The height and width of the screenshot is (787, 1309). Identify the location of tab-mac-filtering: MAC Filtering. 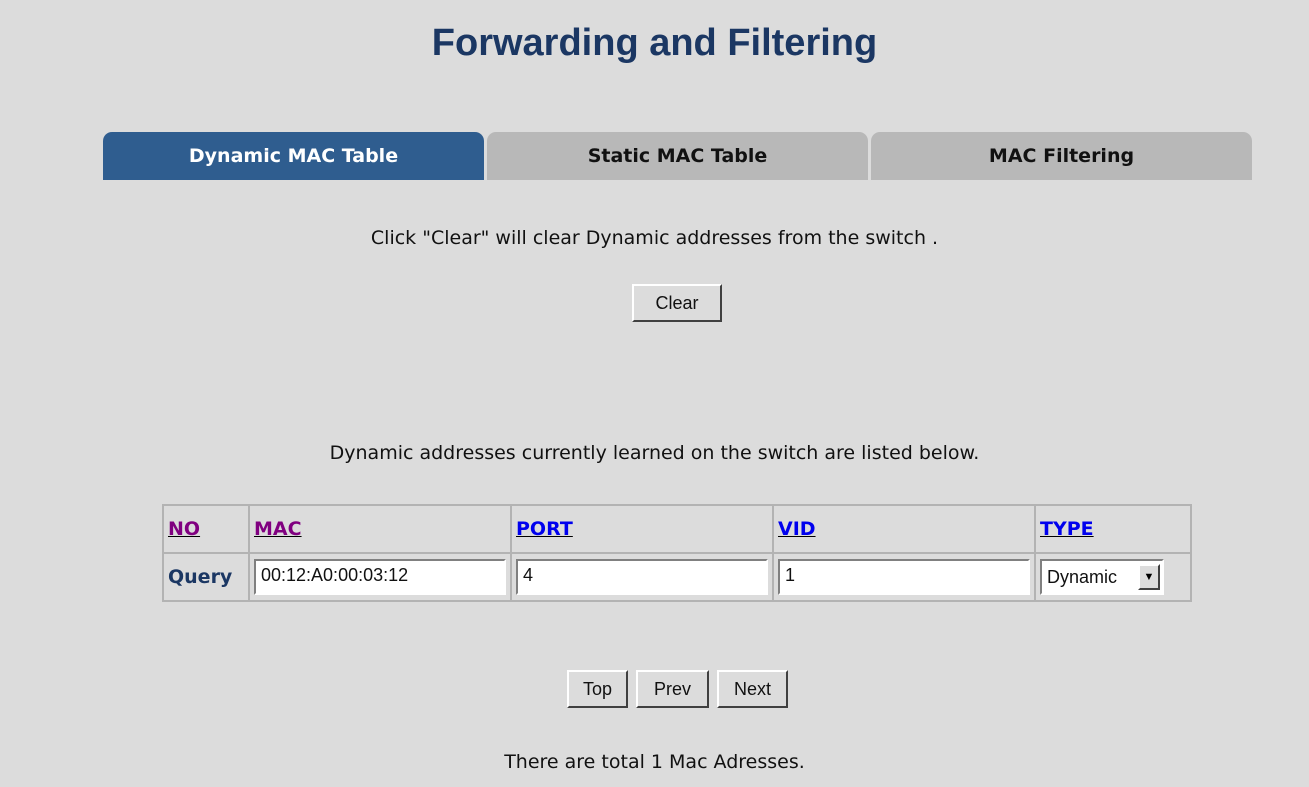
(1061, 156).